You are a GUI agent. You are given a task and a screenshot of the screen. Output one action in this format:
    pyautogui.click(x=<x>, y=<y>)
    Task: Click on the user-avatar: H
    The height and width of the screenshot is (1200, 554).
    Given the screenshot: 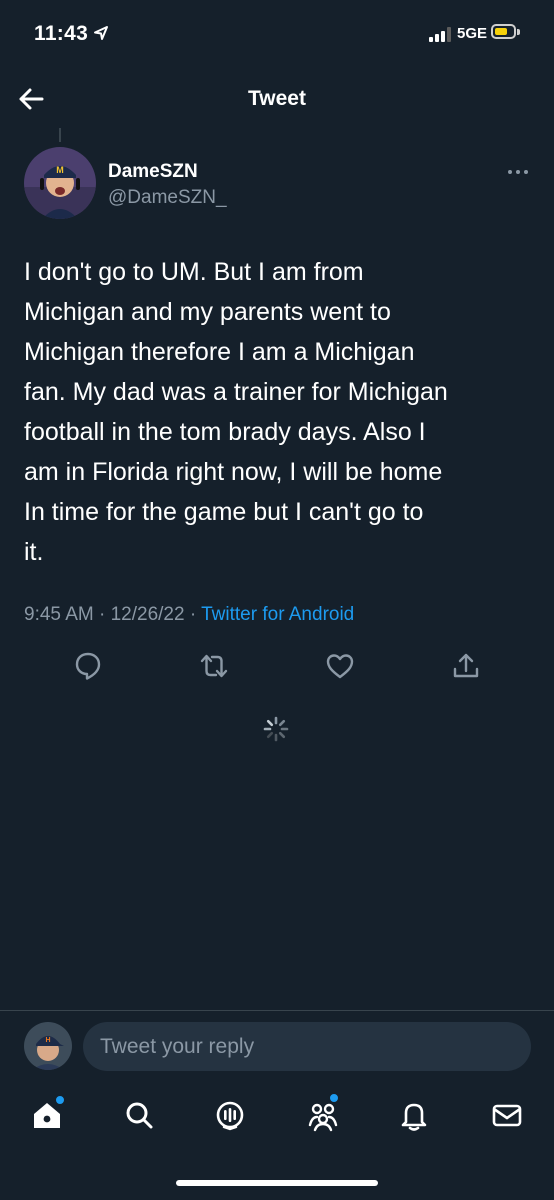 What is the action you would take?
    pyautogui.click(x=48, y=1046)
    